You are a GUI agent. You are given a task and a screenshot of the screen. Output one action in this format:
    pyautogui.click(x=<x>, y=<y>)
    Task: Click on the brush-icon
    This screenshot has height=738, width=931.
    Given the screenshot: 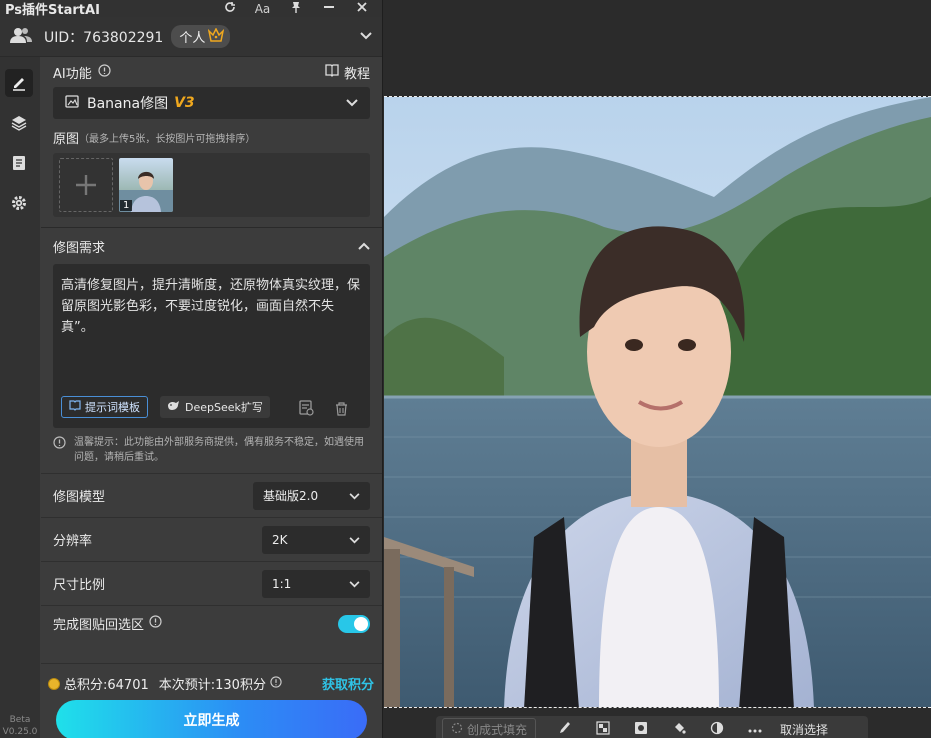 What is the action you would take?
    pyautogui.click(x=565, y=729)
    